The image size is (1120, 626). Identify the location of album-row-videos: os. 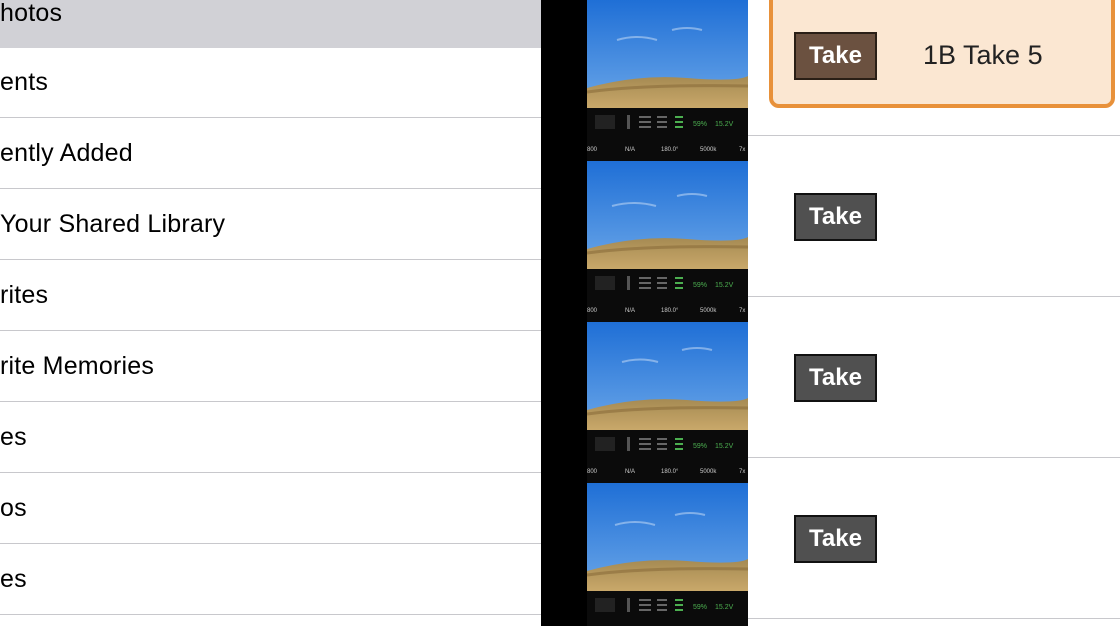
(270, 509).